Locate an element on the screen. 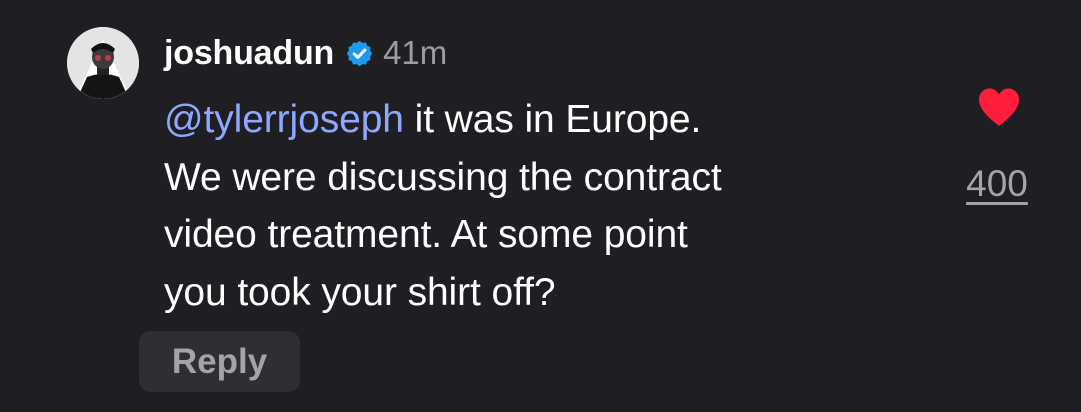 The height and width of the screenshot is (412, 1081). mention-link: @tylerrjoseph is located at coordinates (284, 119).